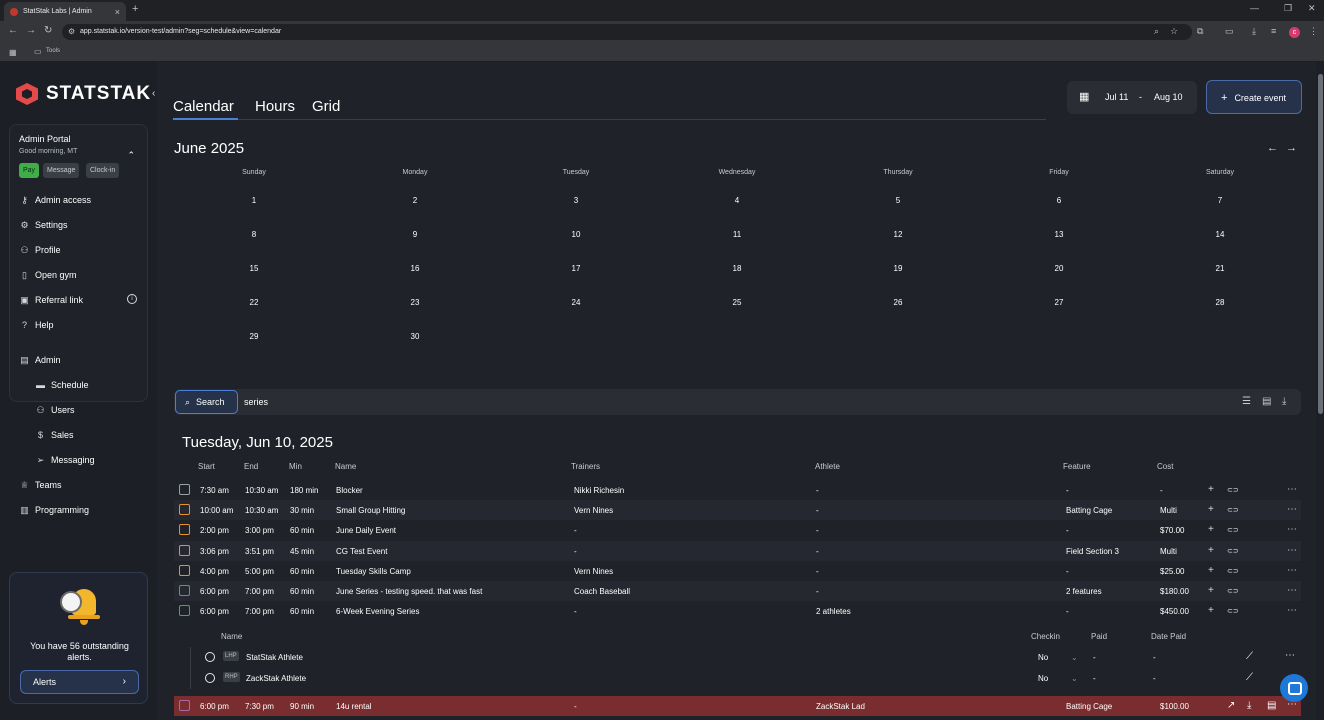 Image resolution: width=1324 pixels, height=720 pixels. I want to click on search-button: ⌕ Search, so click(206, 402).